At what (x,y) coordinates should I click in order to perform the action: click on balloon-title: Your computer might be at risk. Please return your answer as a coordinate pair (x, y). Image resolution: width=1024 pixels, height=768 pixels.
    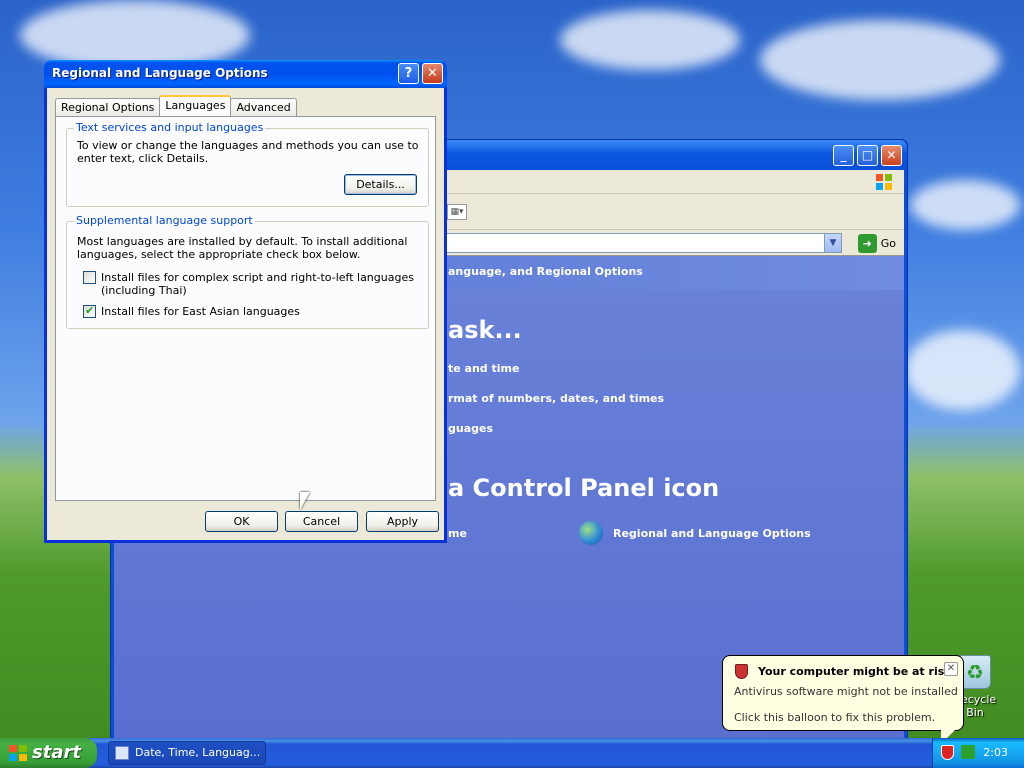
    Looking at the image, I should click on (855, 671).